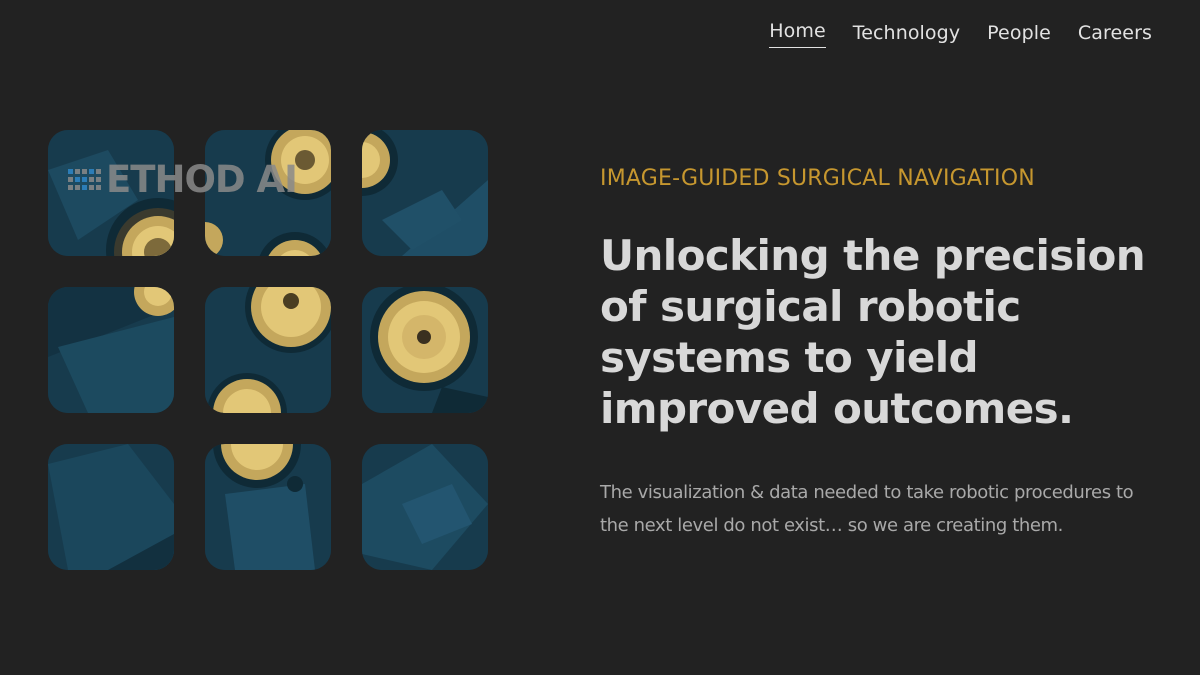  I want to click on hero-eyebrow: IMAGE-GUIDED SURGICAL NAVIGATION, so click(817, 178).